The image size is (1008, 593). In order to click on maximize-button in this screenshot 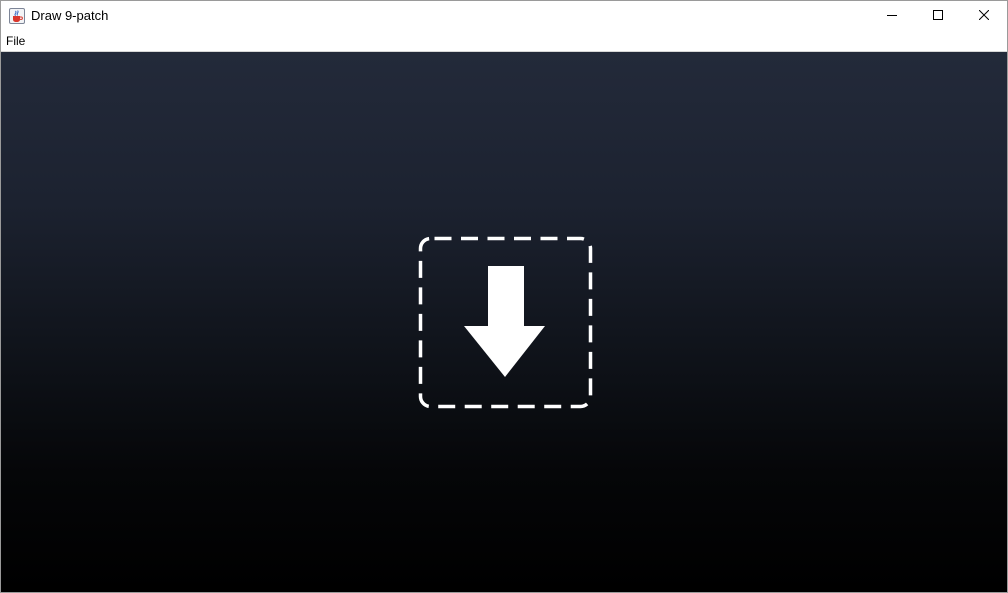, I will do `click(938, 16)`.